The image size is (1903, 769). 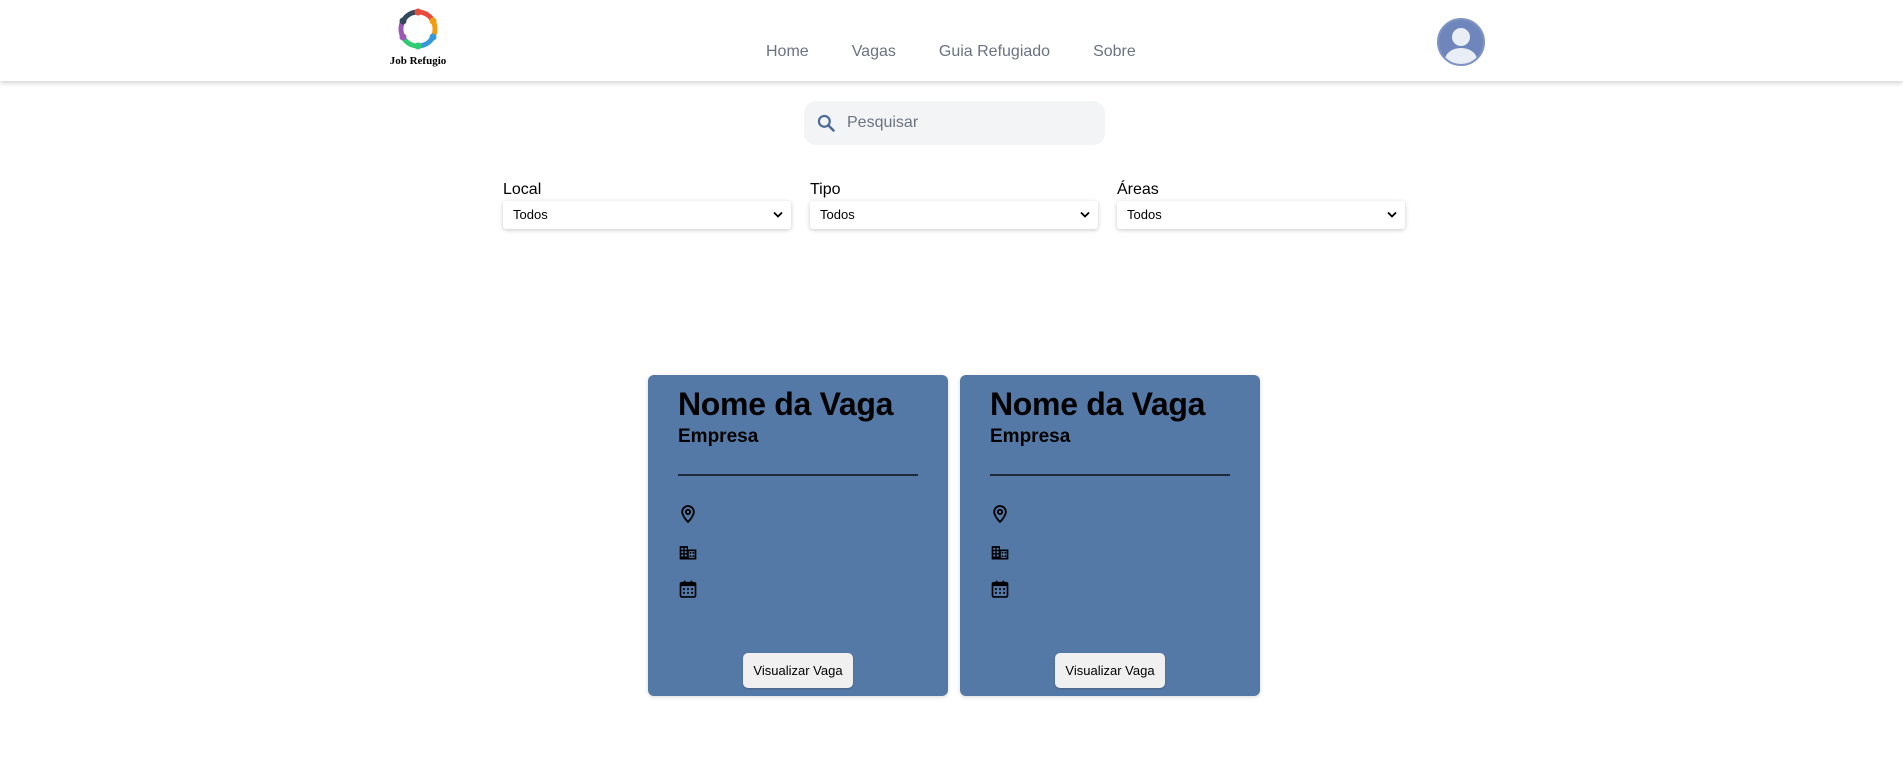 What do you see at coordinates (530, 214) in the screenshot?
I see `filter-local-value: Todos` at bounding box center [530, 214].